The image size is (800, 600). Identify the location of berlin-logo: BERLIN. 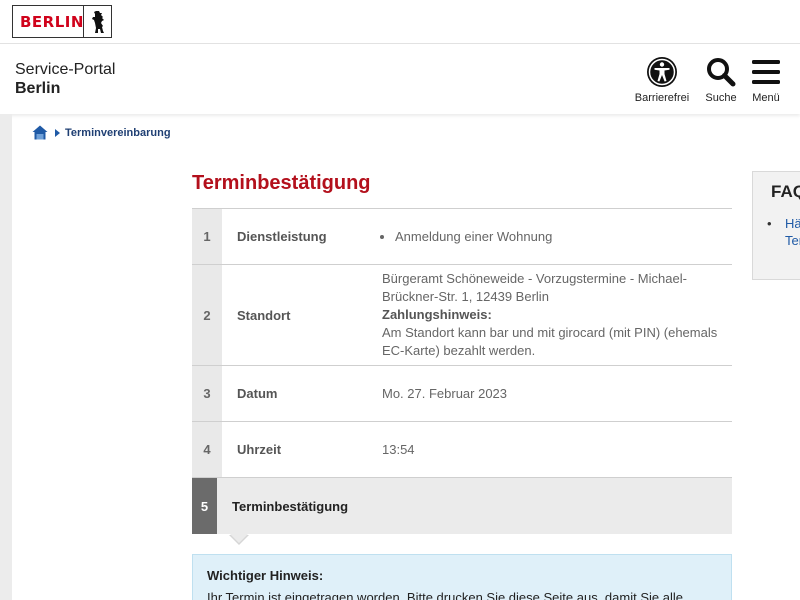
(62, 21).